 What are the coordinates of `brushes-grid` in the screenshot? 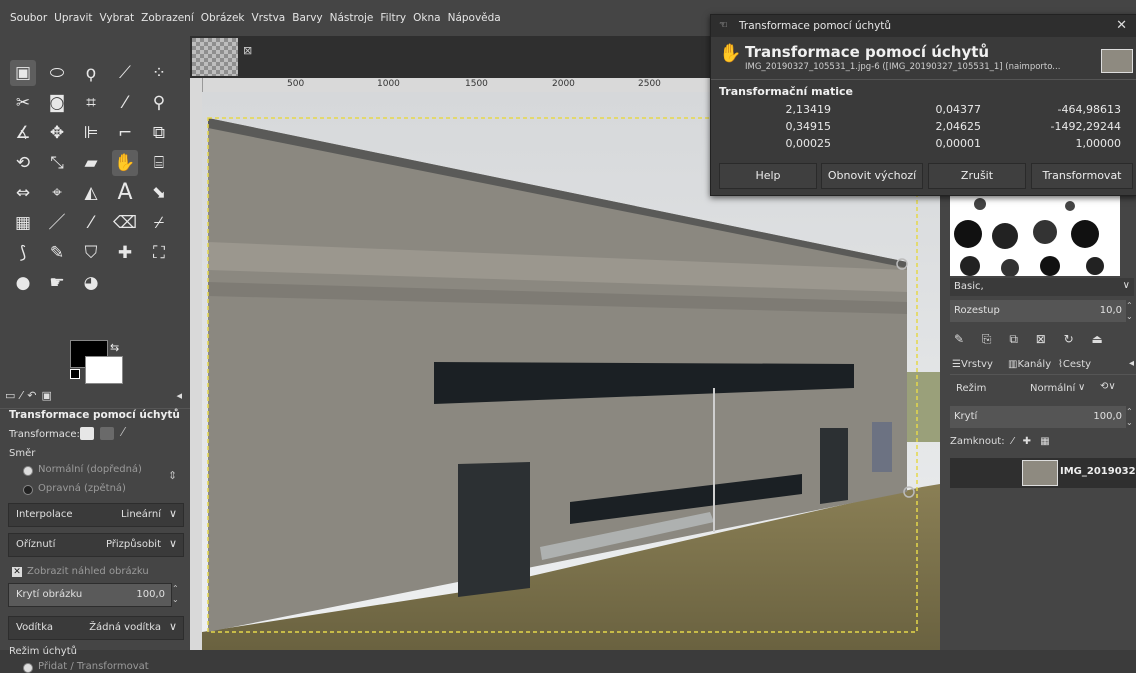 It's located at (1035, 235).